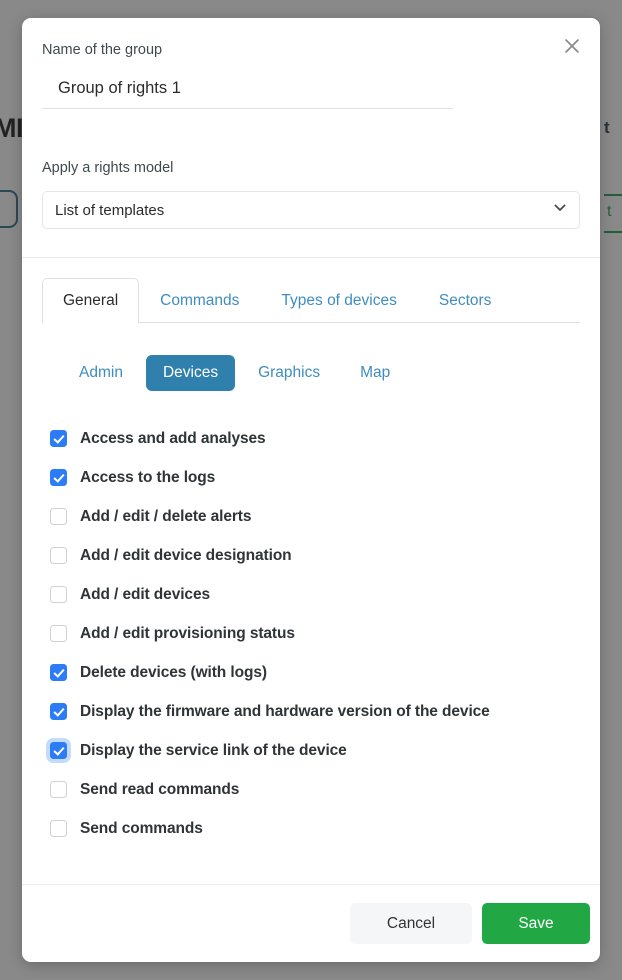  Describe the element at coordinates (58, 750) in the screenshot. I see `checkbox-display-service-link` at that location.